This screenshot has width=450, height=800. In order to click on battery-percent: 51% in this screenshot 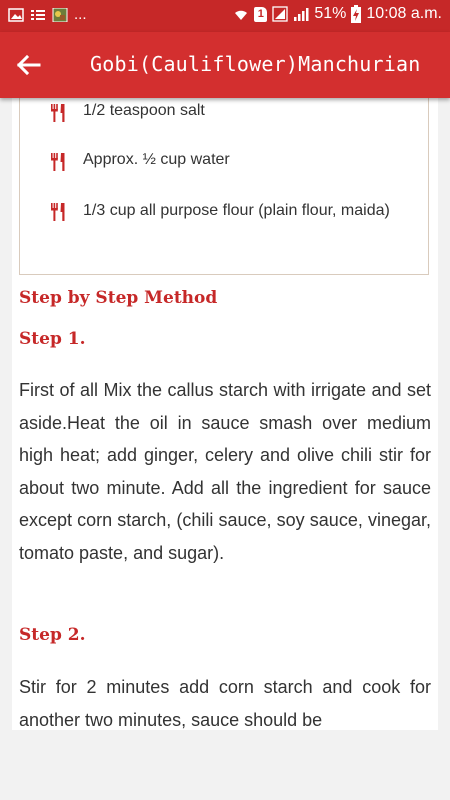, I will do `click(330, 13)`.